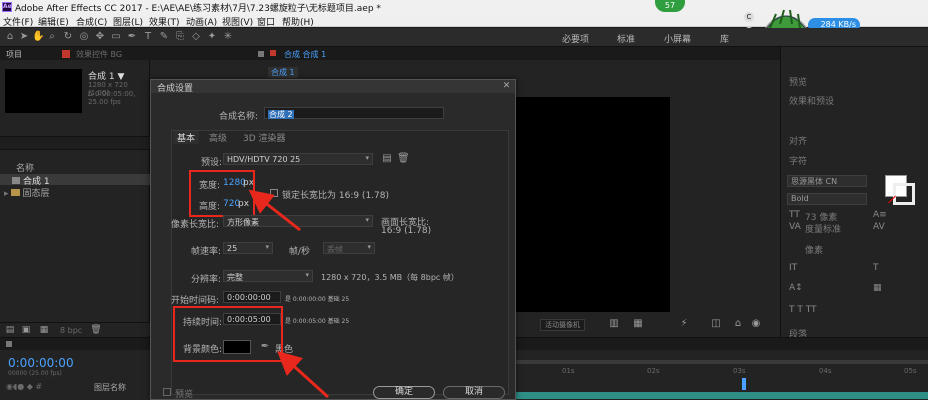  What do you see at coordinates (180, 37) in the screenshot?
I see `clone-tool-icon: ⎘` at bounding box center [180, 37].